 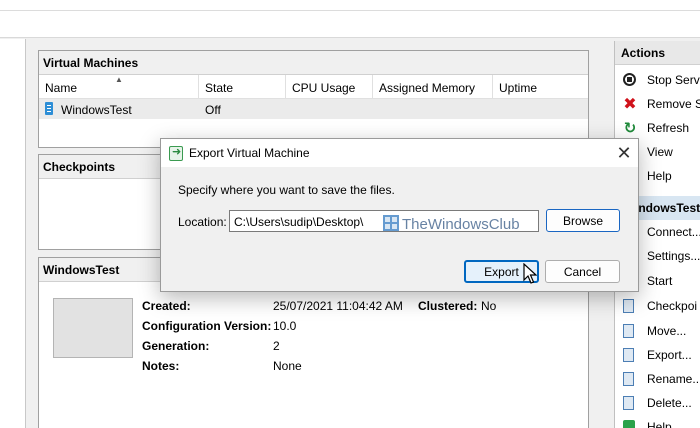 I want to click on thewindowsclub-logo-icon, so click(x=391, y=223).